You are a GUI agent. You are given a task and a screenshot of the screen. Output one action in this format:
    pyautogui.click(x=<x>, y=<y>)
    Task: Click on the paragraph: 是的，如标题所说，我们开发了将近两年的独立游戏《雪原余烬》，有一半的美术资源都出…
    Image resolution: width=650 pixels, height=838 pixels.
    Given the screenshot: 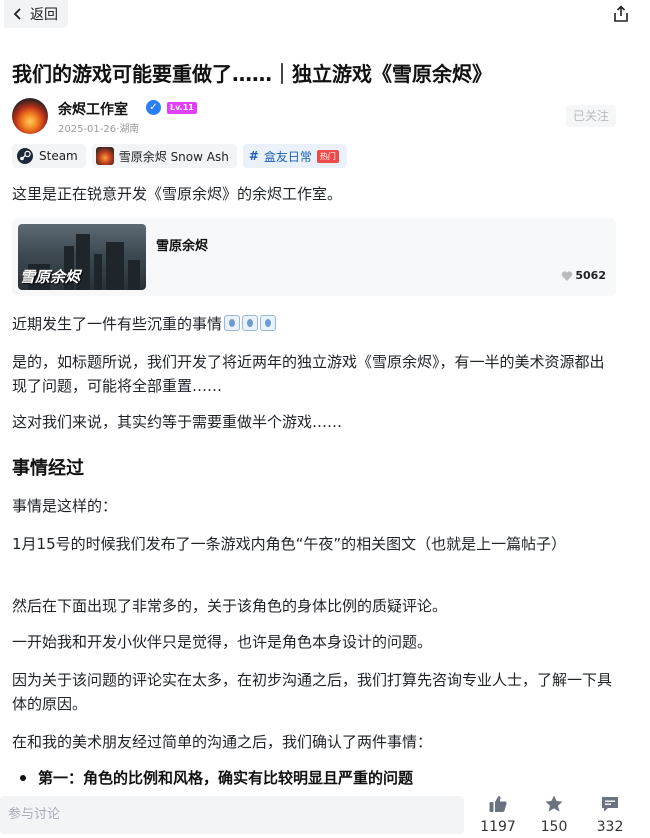 What is the action you would take?
    pyautogui.click(x=308, y=374)
    